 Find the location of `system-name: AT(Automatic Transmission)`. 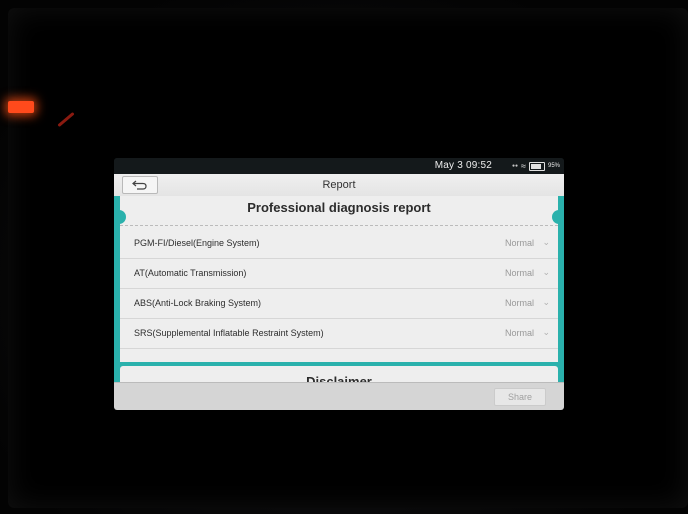

system-name: AT(Automatic Transmission) is located at coordinates (190, 273).